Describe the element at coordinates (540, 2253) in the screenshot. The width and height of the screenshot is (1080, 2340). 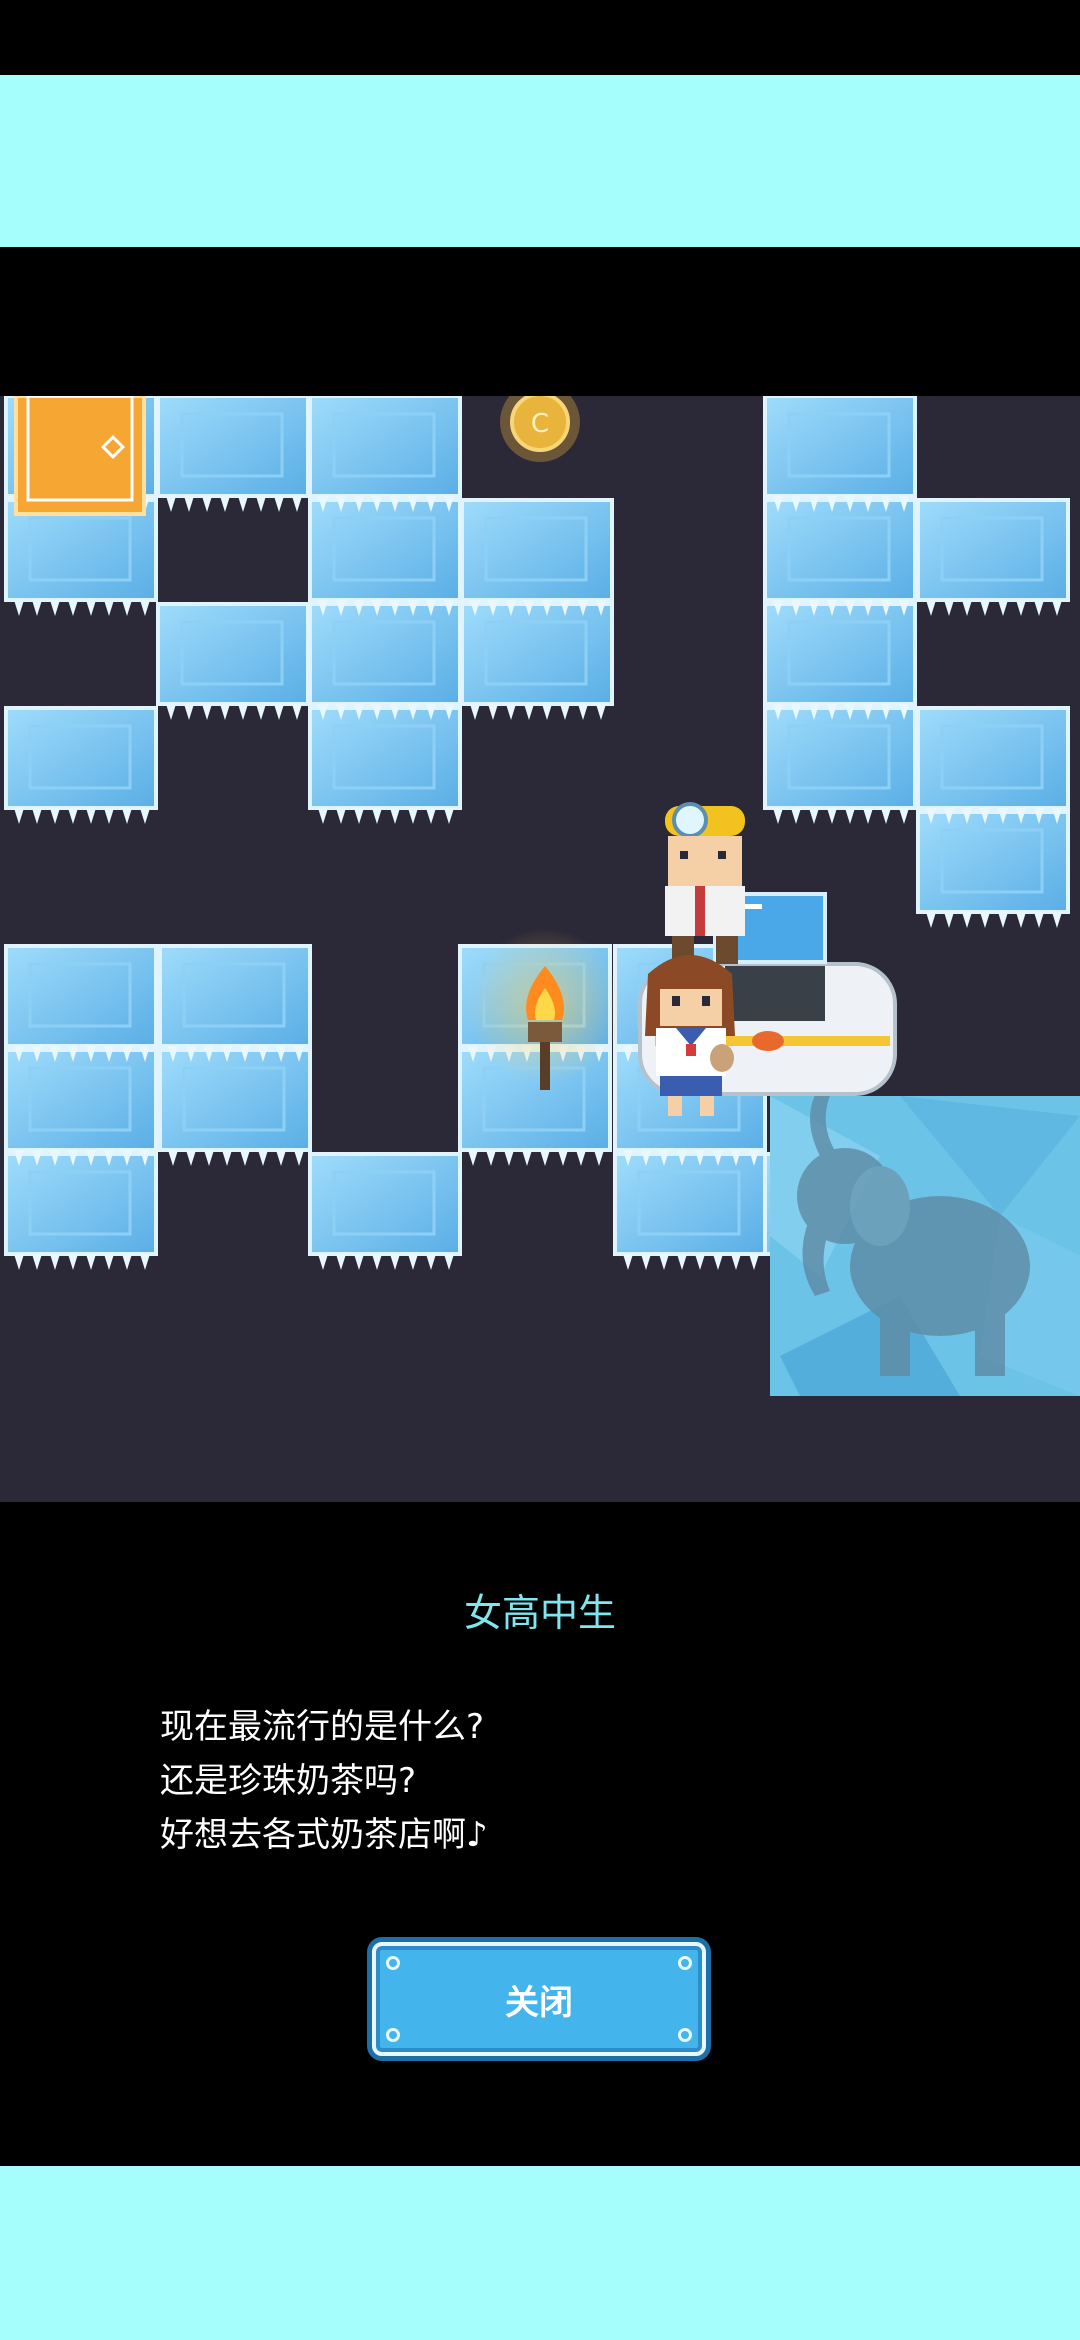
I see `bottom-band` at that location.